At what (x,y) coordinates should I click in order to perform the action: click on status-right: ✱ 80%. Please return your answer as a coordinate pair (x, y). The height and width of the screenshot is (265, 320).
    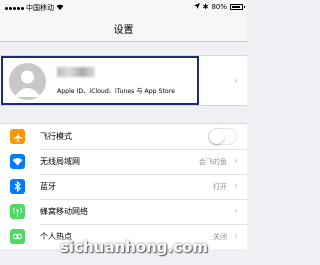
    Looking at the image, I should click on (219, 7).